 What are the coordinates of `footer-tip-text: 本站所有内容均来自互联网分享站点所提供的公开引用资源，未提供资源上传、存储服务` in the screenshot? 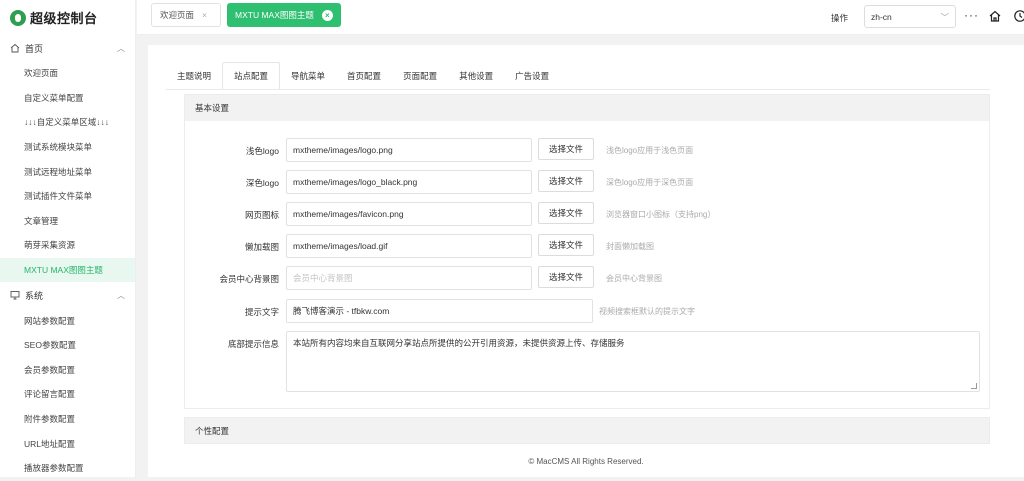 It's located at (459, 343).